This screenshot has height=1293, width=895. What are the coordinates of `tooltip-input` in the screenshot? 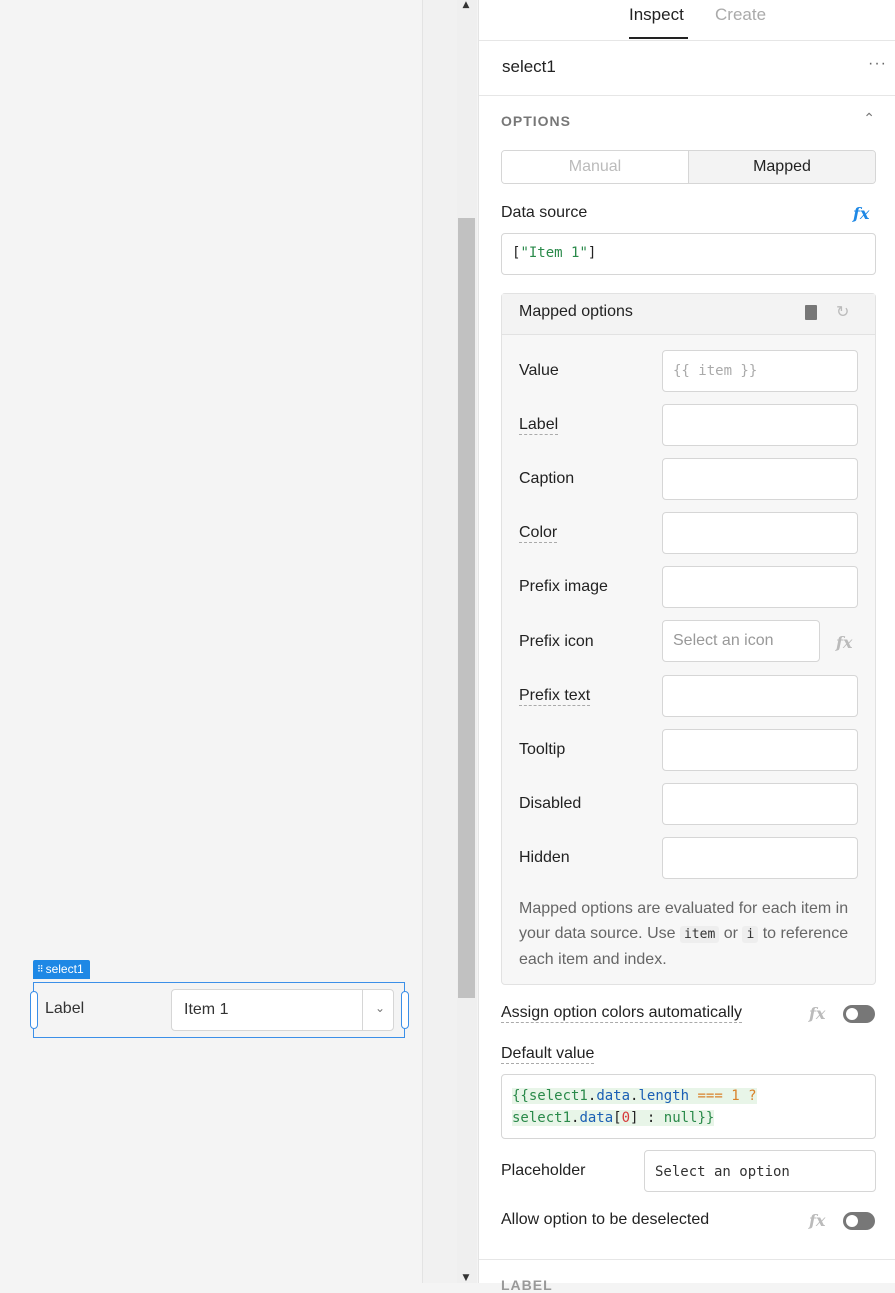 It's located at (760, 750).